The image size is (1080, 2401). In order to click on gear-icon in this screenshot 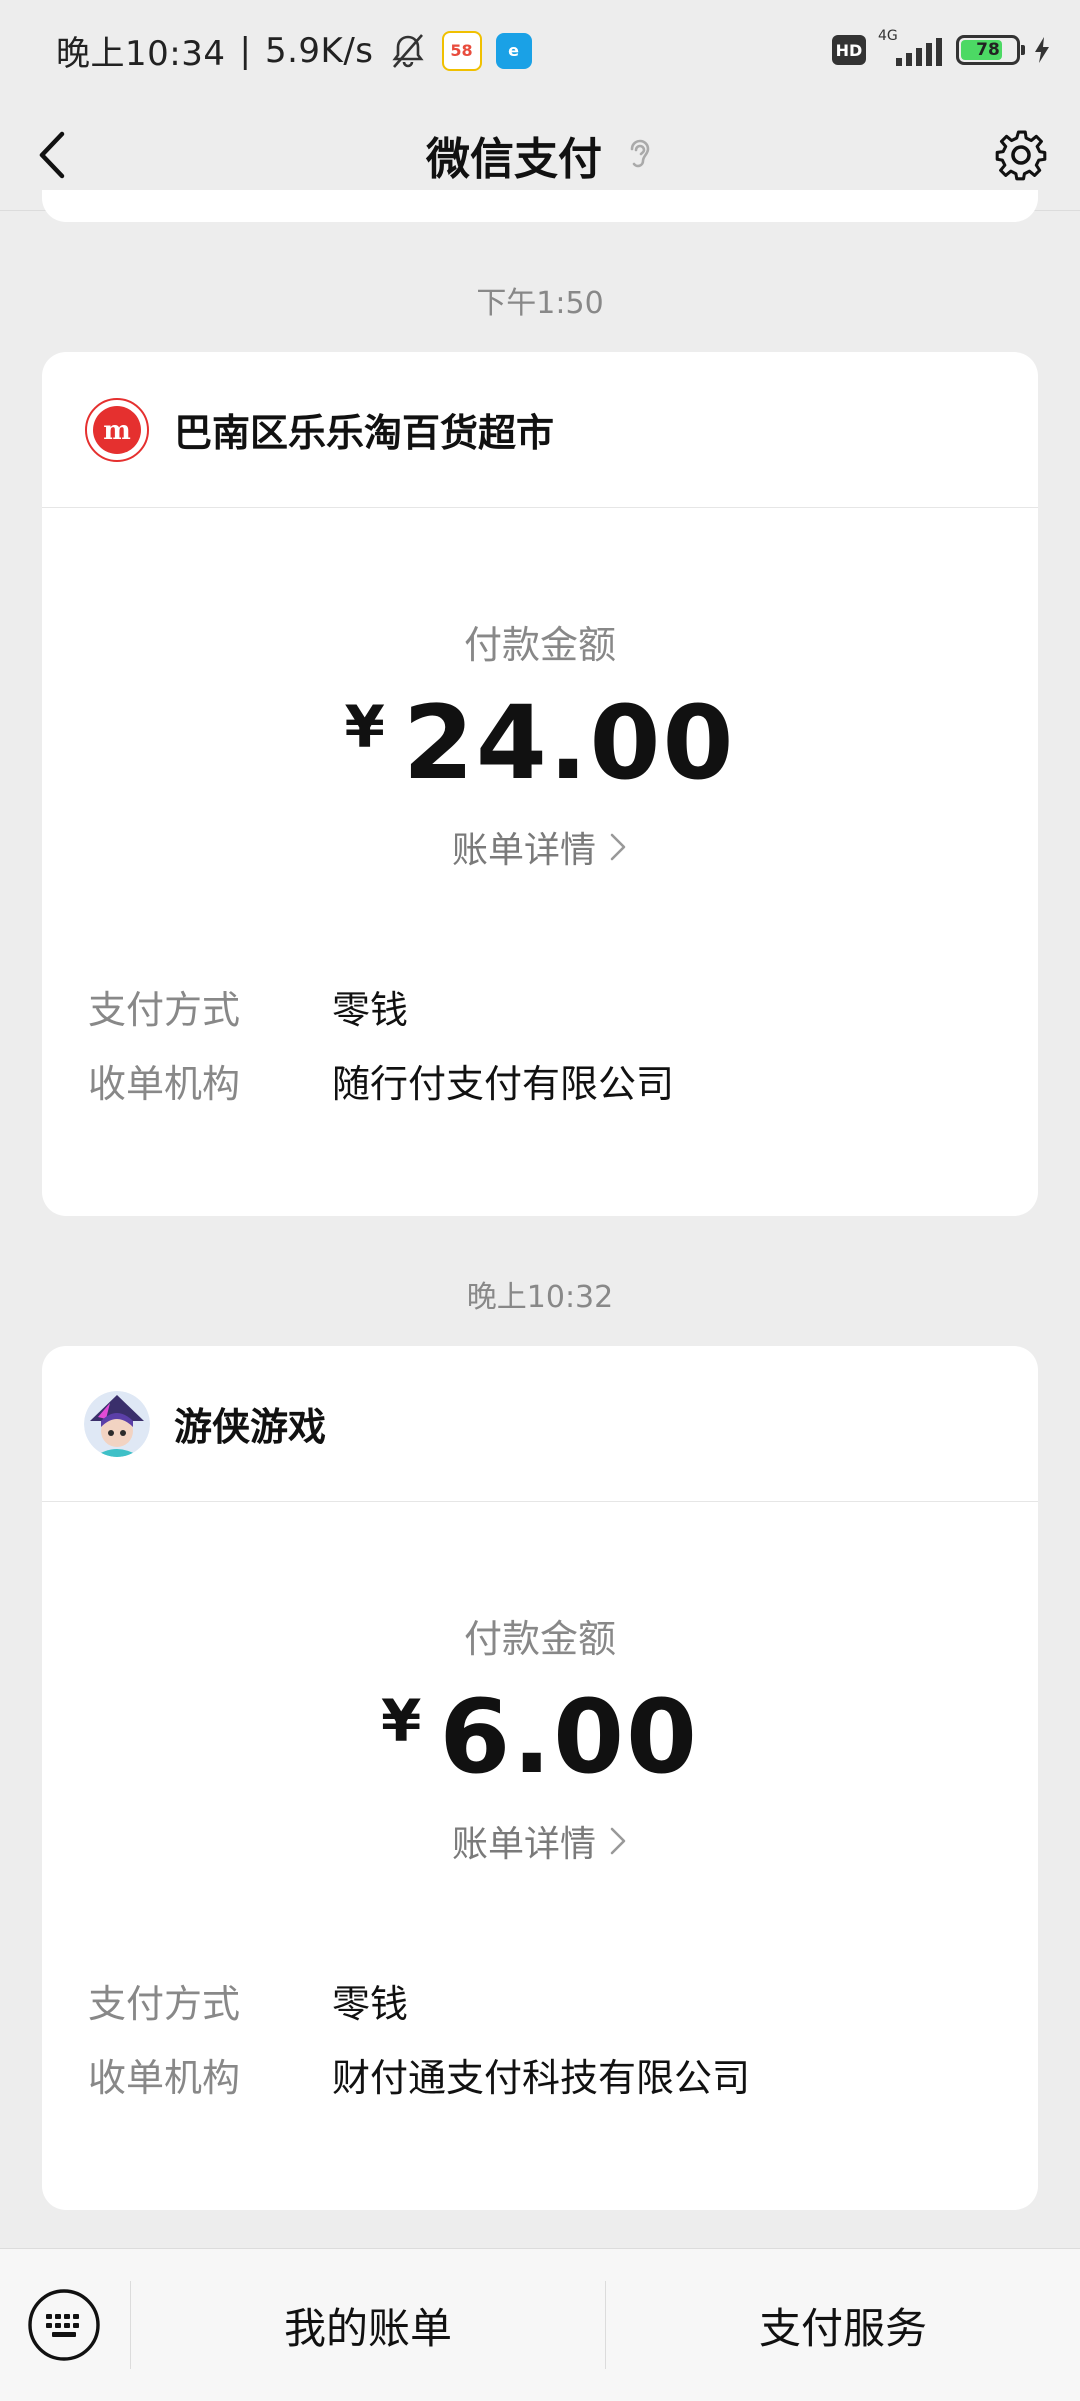, I will do `click(1021, 155)`.